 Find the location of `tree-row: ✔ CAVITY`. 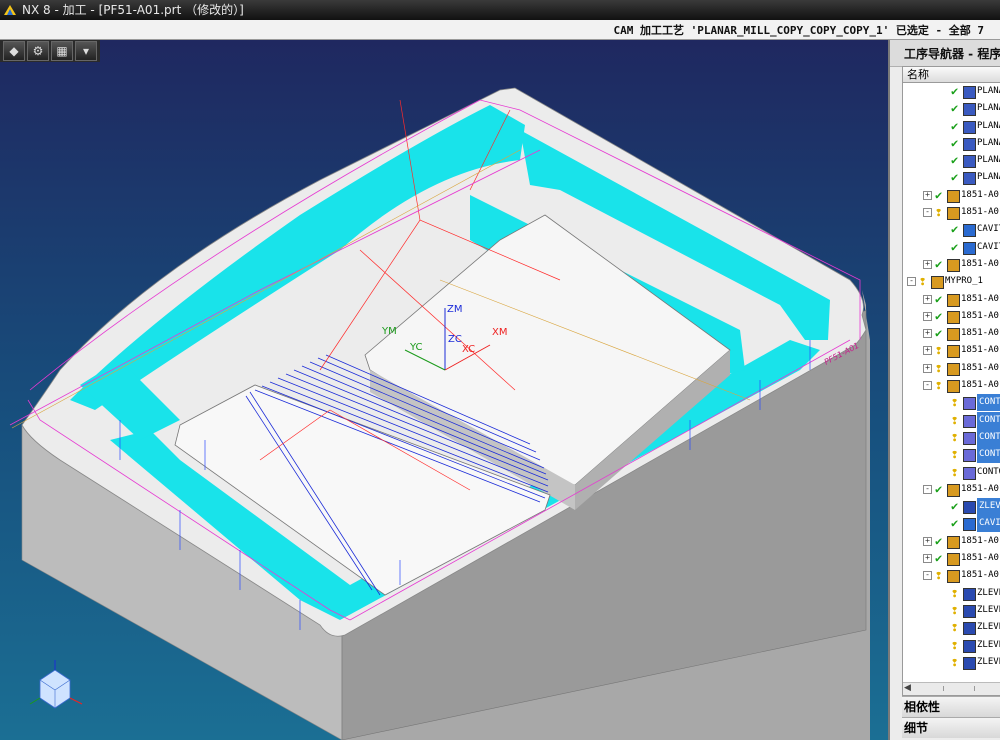

tree-row: ✔ CAVITY is located at coordinates (951, 524).